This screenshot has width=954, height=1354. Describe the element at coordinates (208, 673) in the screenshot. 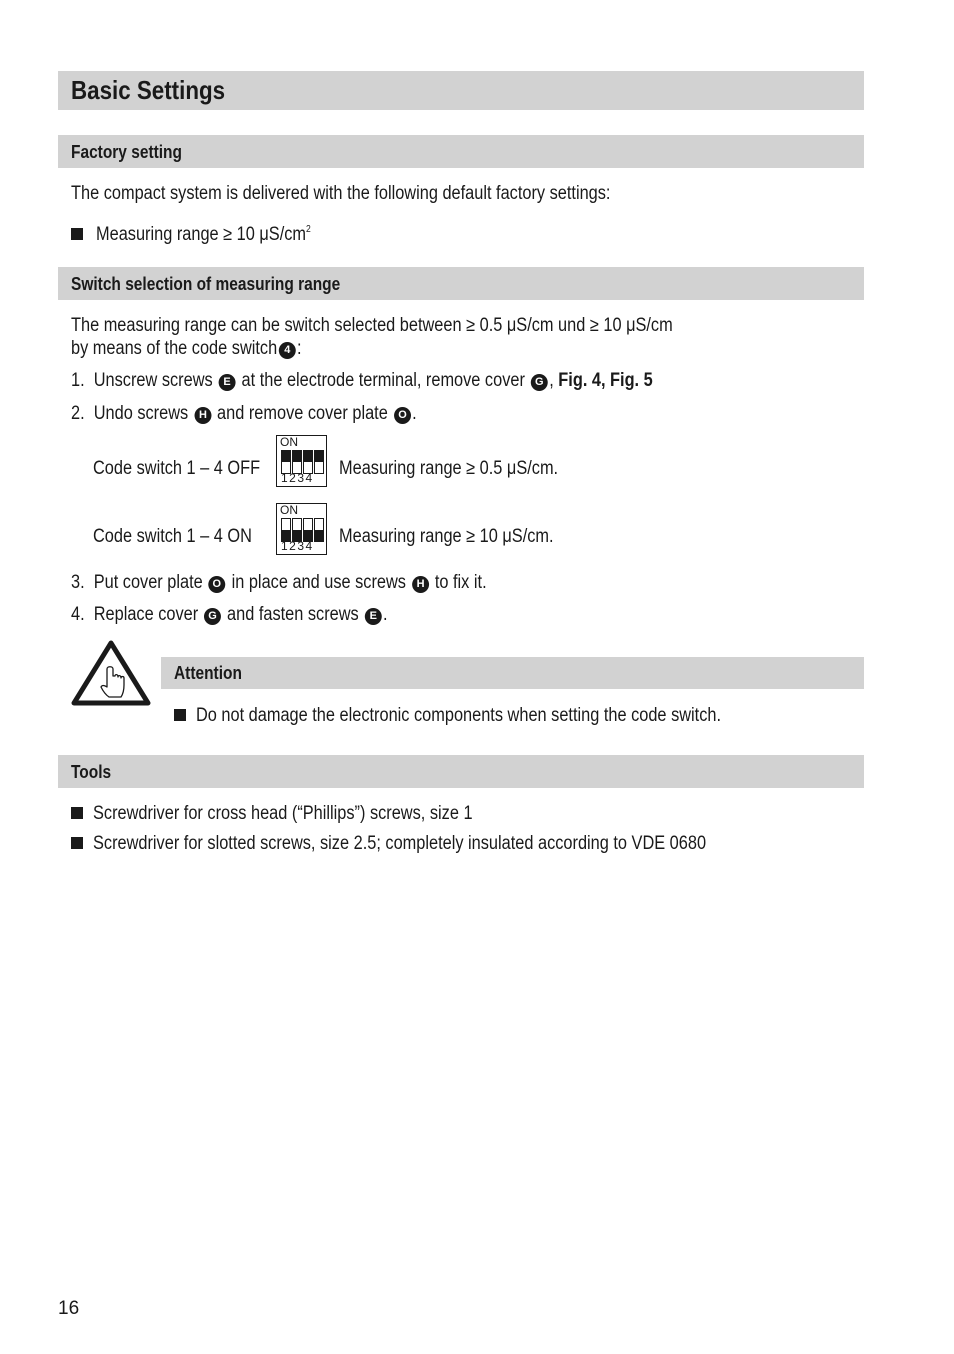

I see `section-title: Attention` at that location.